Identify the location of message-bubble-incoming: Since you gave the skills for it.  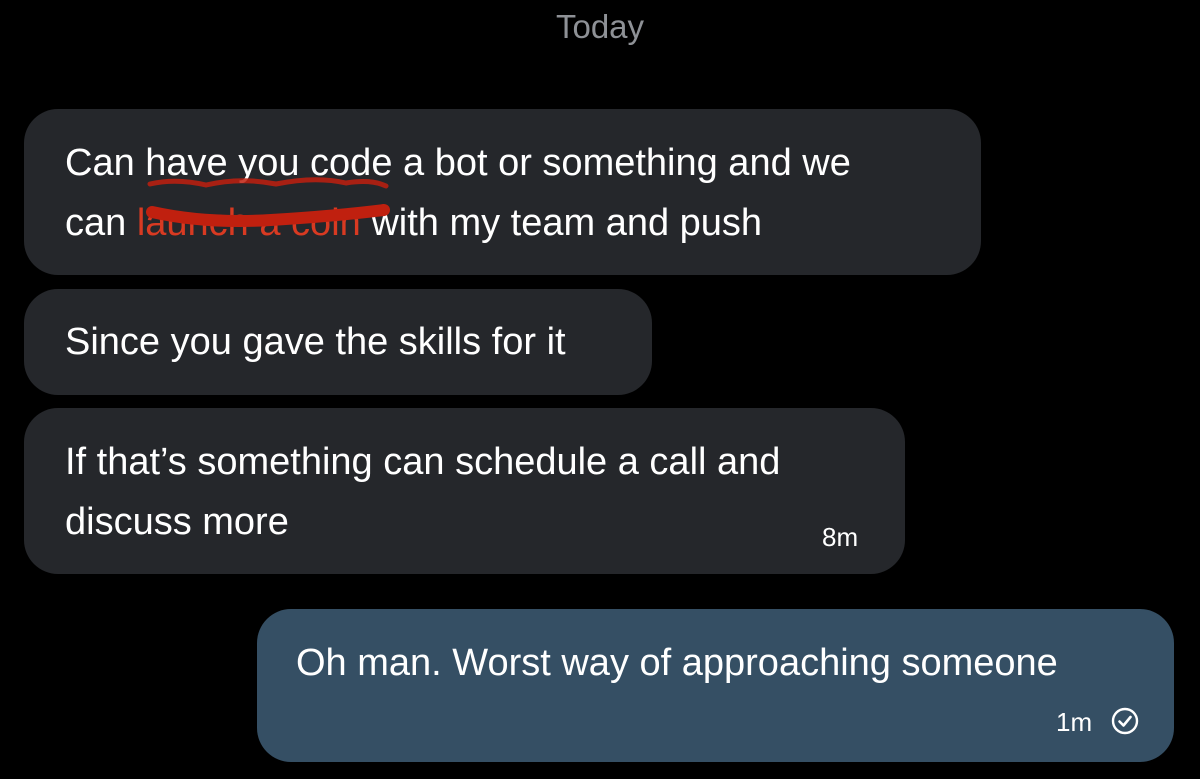
(338, 342).